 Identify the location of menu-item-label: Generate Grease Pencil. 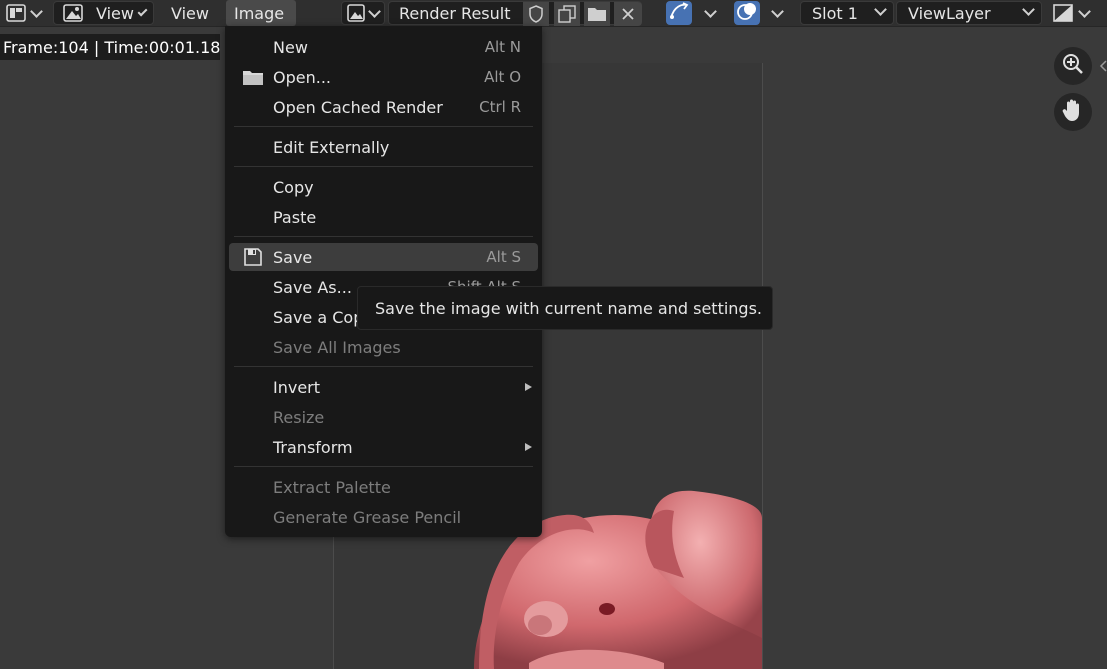
(367, 517).